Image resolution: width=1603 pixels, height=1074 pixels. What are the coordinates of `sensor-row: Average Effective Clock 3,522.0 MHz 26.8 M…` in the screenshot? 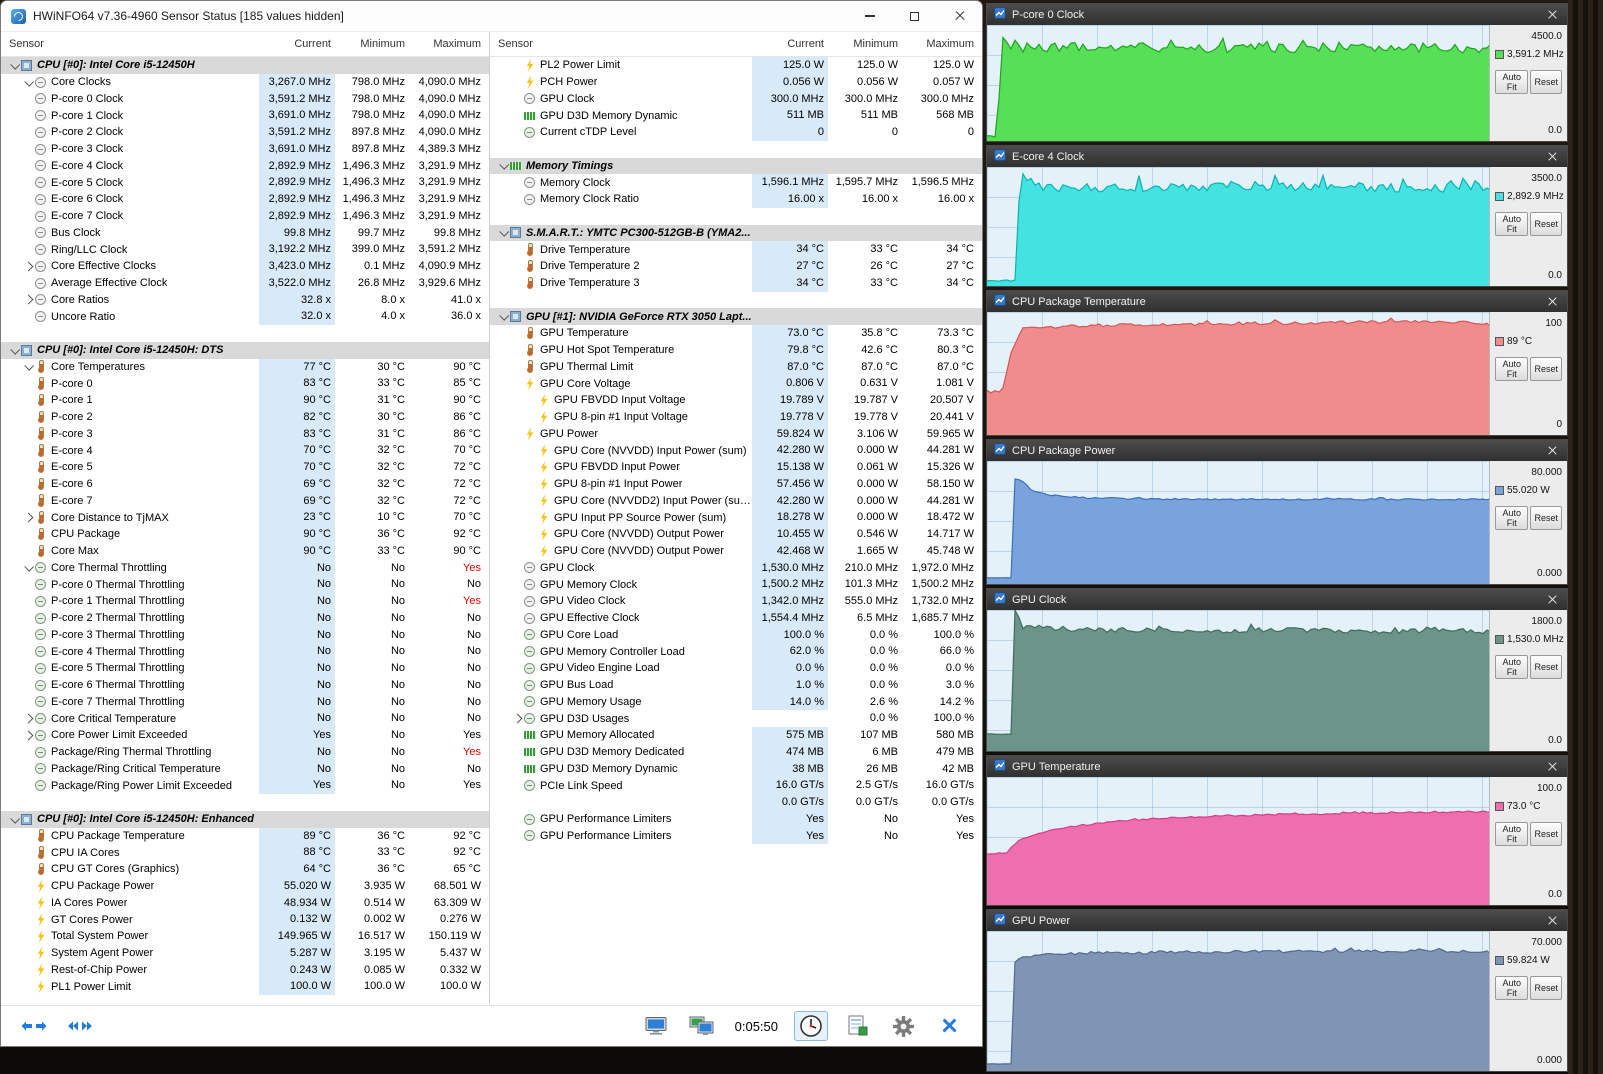 It's located at (245, 283).